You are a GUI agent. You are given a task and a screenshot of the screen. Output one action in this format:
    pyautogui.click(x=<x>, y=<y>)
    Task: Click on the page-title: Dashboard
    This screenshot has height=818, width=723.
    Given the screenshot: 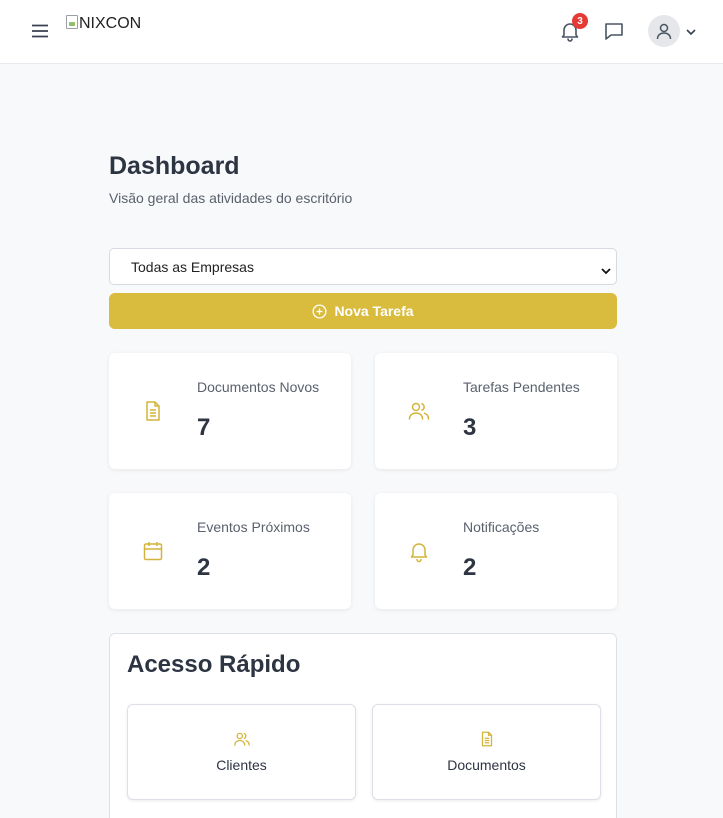 What is the action you would take?
    pyautogui.click(x=174, y=166)
    